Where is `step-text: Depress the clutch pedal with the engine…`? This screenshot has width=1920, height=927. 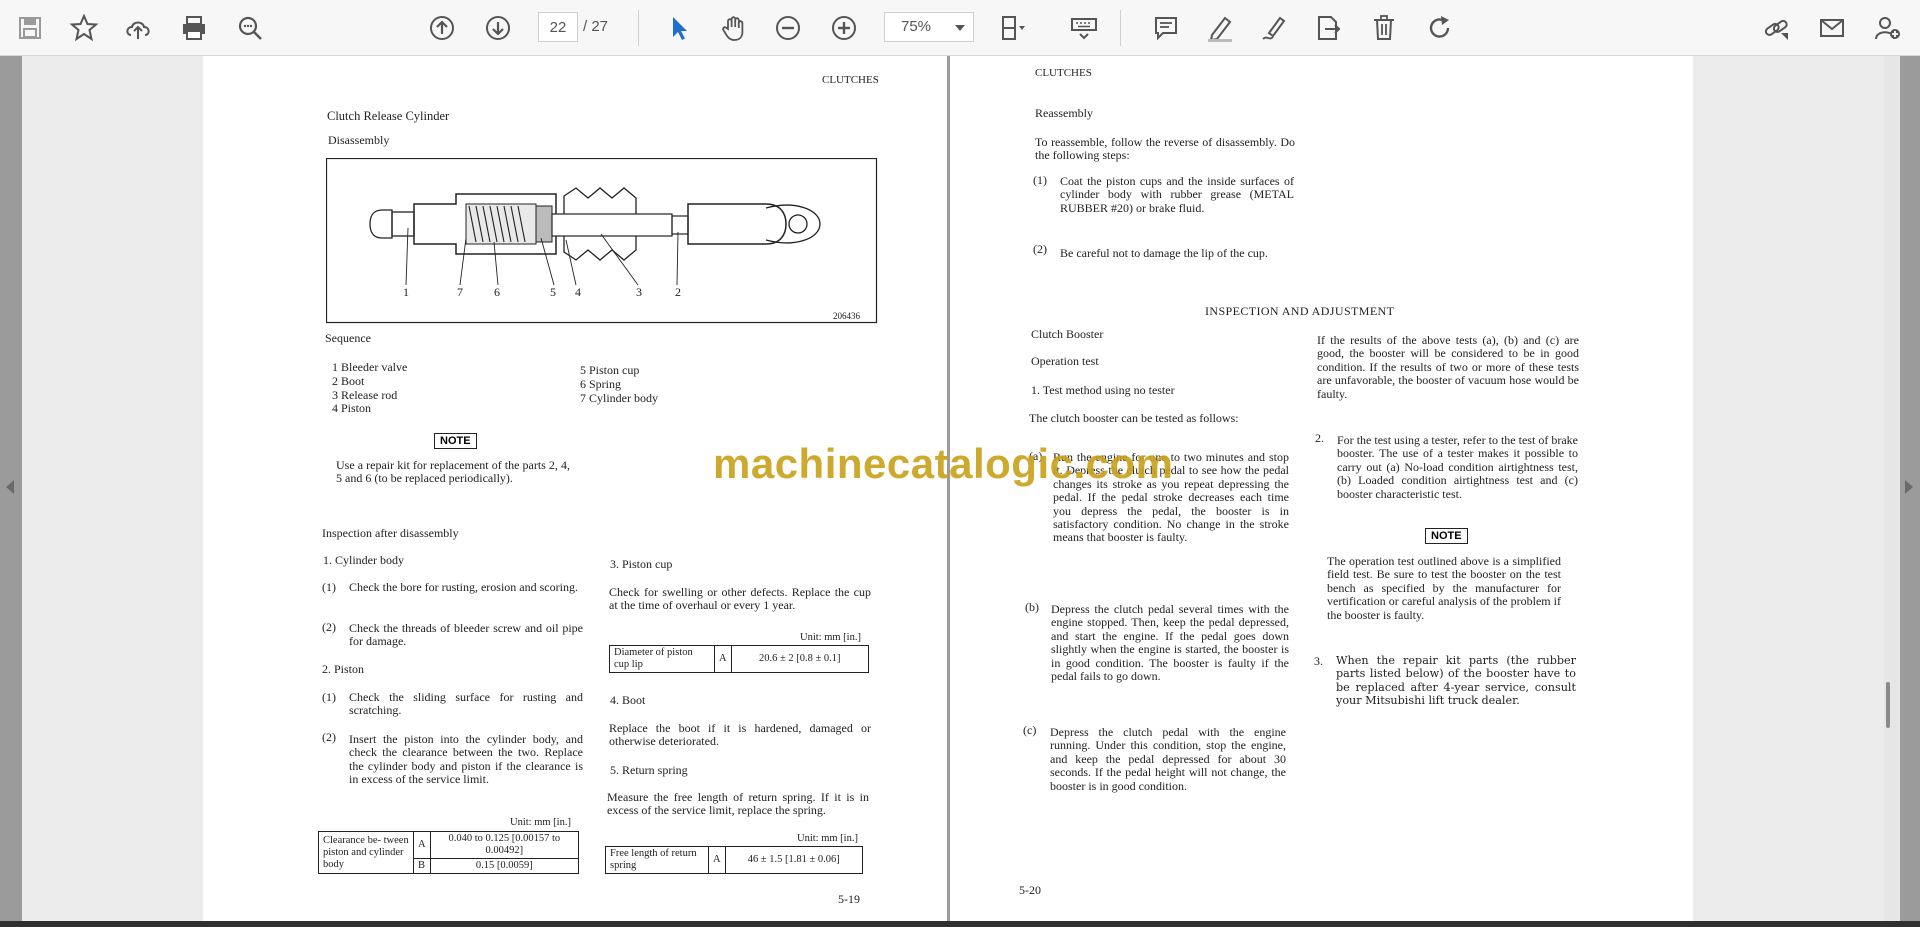 step-text: Depress the clutch pedal with the engine… is located at coordinates (1168, 759).